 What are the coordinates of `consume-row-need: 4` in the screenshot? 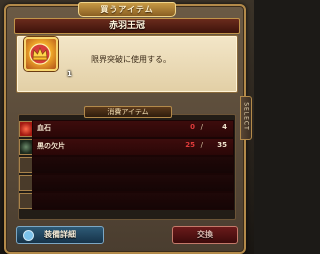 It's located at (224, 127).